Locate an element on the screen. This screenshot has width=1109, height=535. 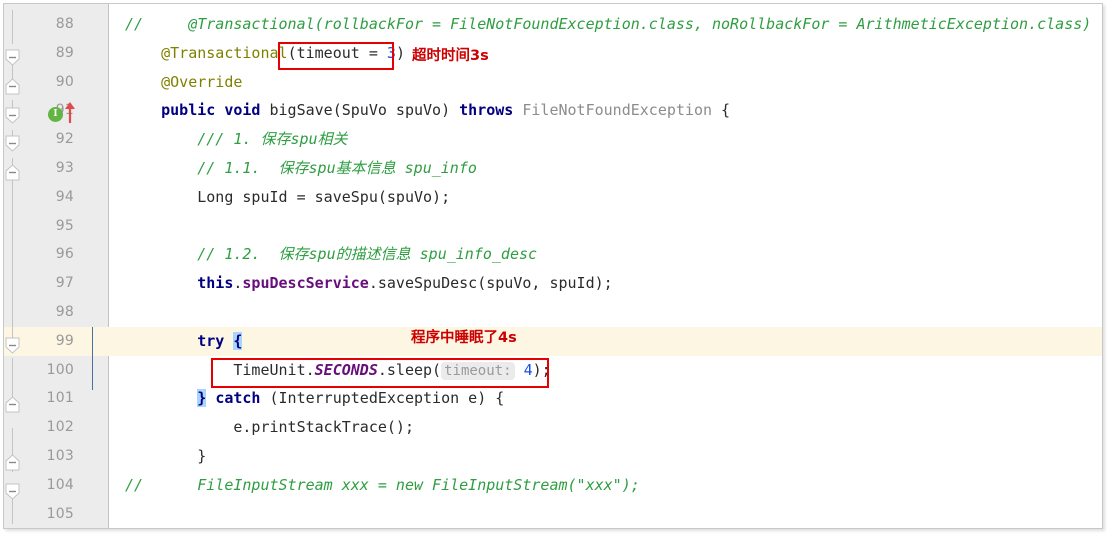
line-number: 105 is located at coordinates (60, 513).